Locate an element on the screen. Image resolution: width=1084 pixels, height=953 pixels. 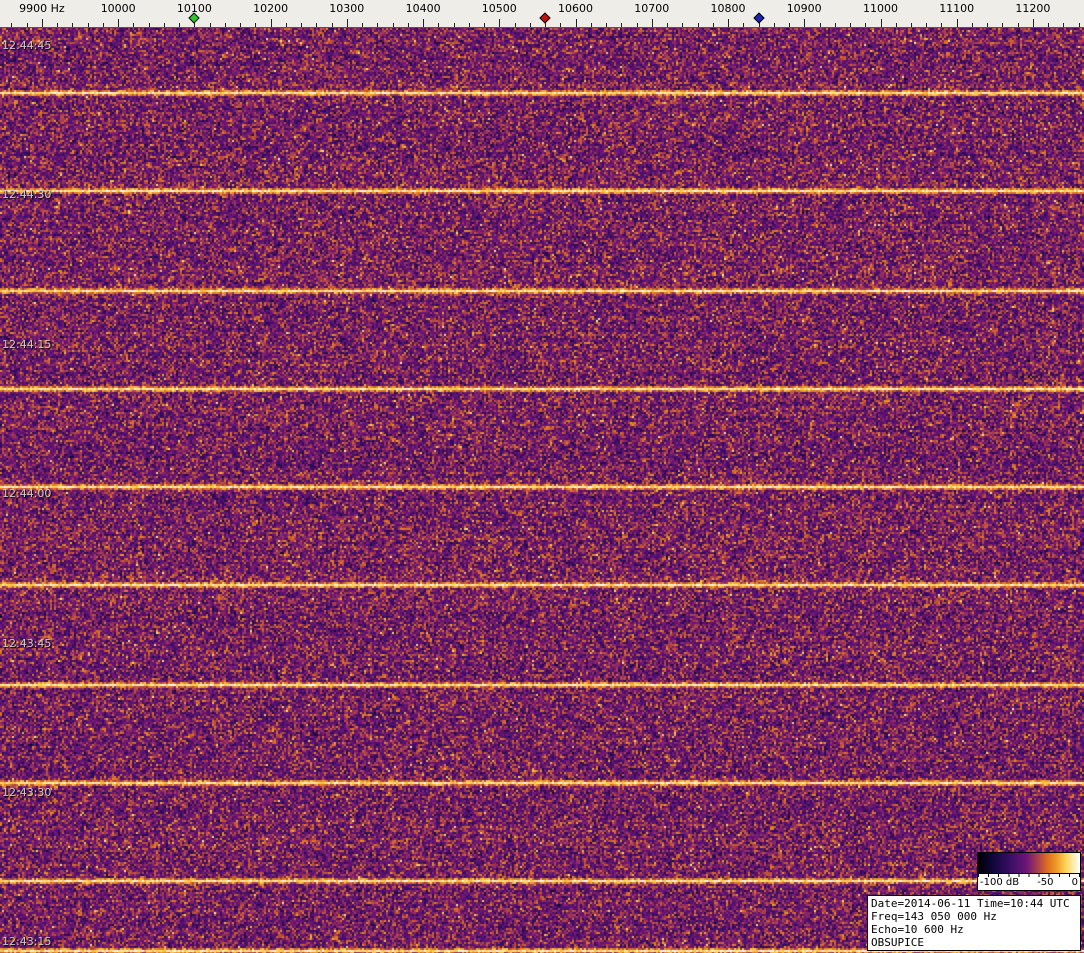
freq-tick-label: 10300 is located at coordinates (347, 8).